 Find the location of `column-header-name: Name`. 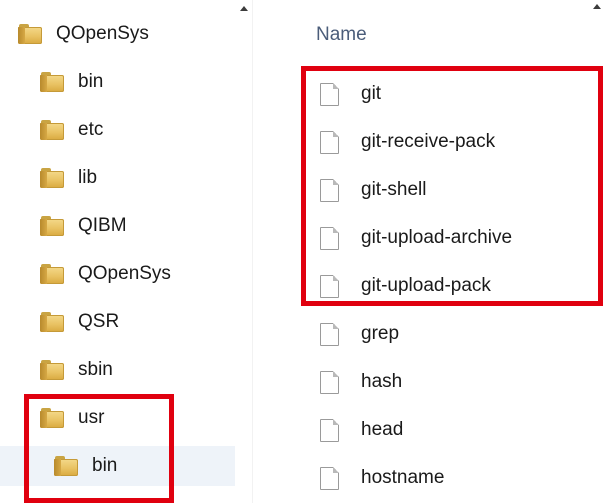

column-header-name: Name is located at coordinates (341, 35).